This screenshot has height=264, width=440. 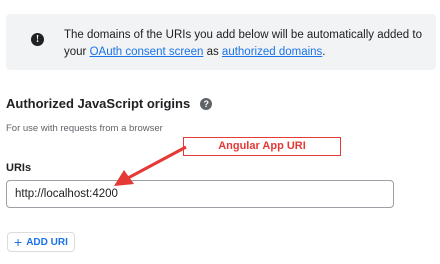 I want to click on annotation-arrow, so click(x=150, y=165).